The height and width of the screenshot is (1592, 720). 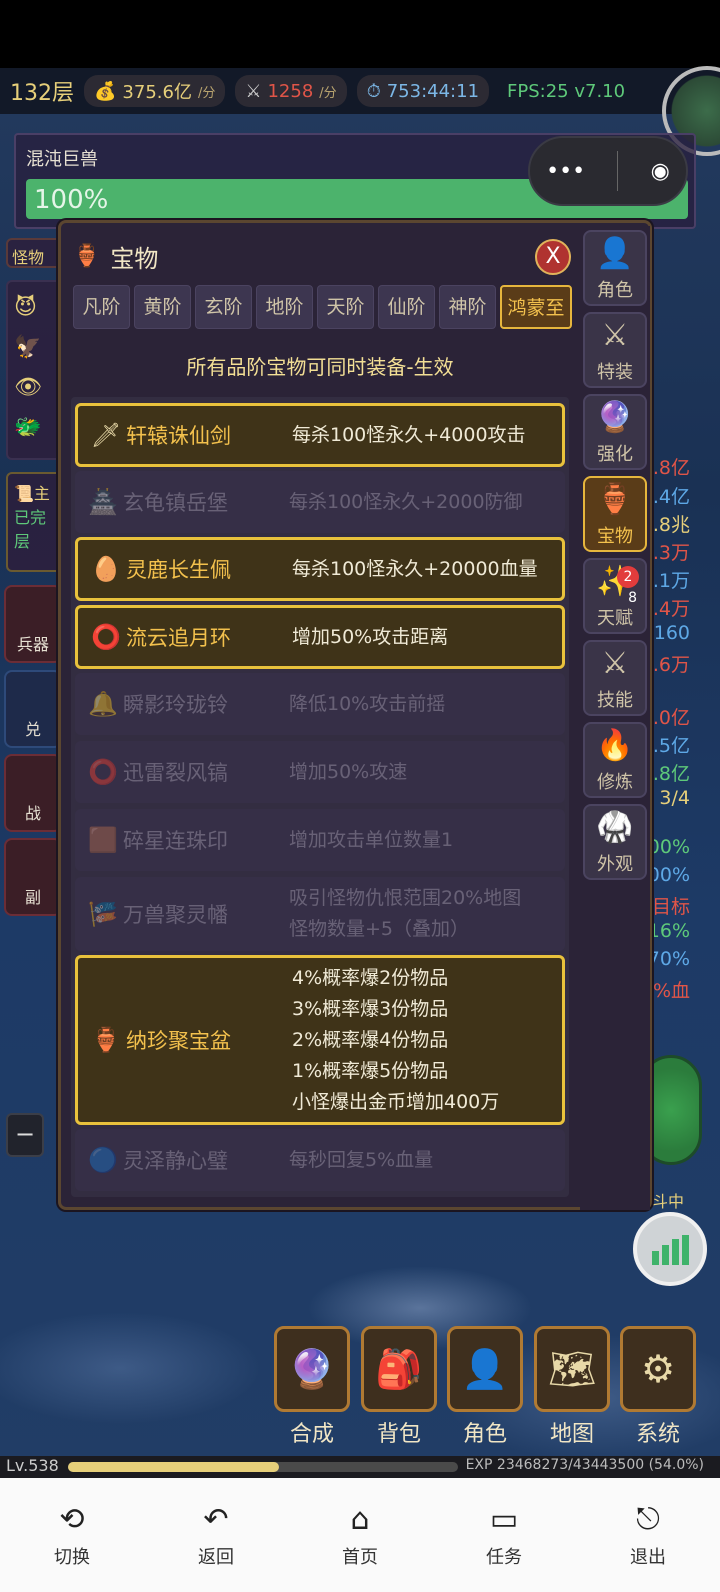 I want to click on bottom-button: 👤 角色, so click(x=485, y=1388).